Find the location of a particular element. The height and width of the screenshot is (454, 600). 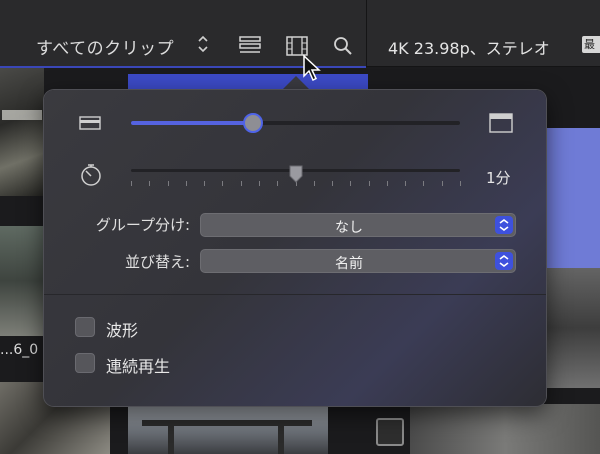

stopwatch-icon is located at coordinates (91, 175).